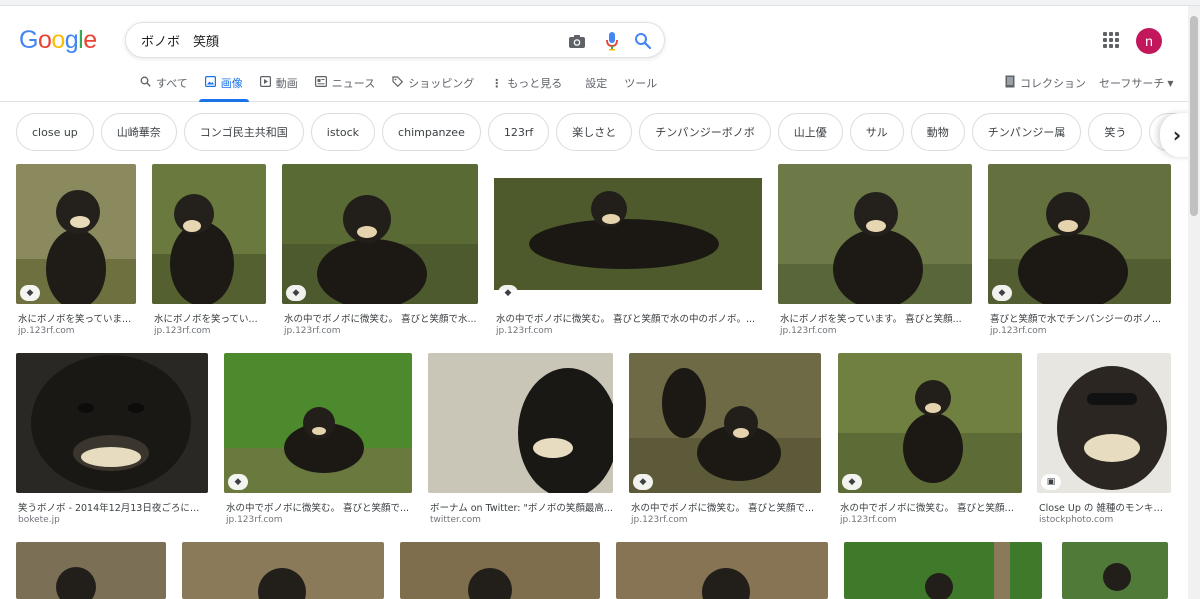 This screenshot has width=1200, height=599. Describe the element at coordinates (876, 132) in the screenshot. I see `chip: サル` at that location.